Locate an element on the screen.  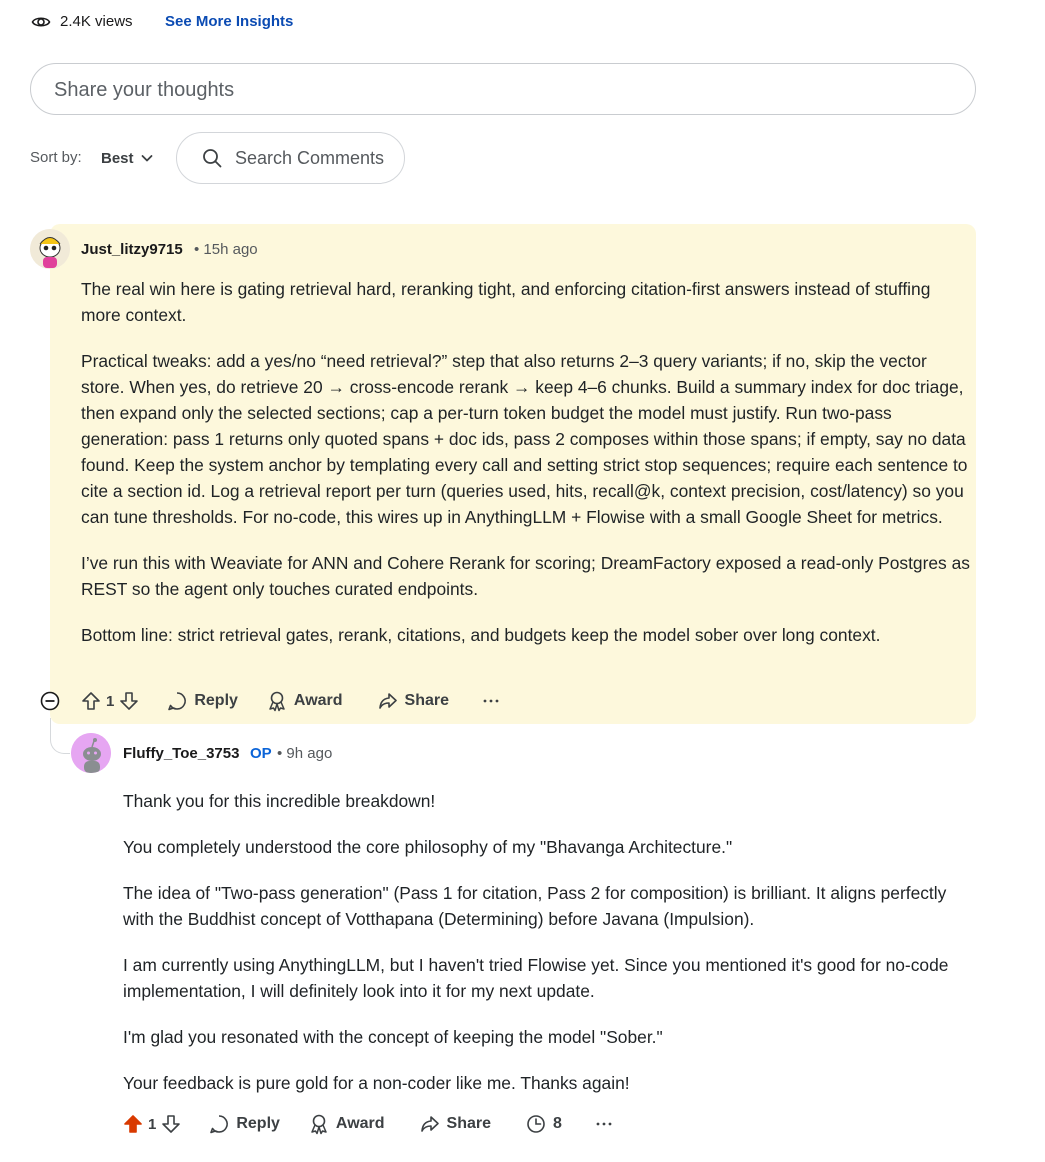
sort-value: Best is located at coordinates (117, 158).